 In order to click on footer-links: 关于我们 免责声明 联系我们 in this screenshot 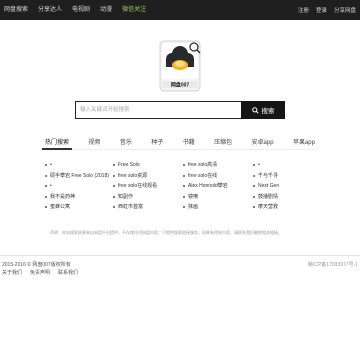, I will do `click(40, 273)`.